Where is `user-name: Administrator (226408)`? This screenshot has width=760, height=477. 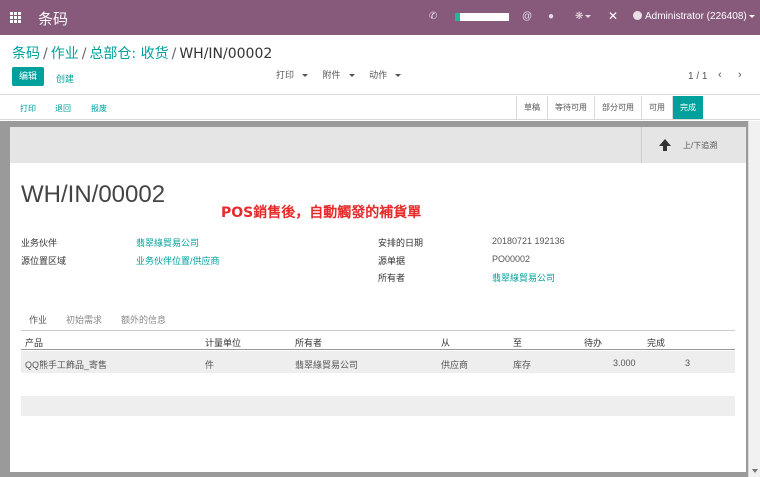
user-name: Administrator (226408) is located at coordinates (696, 16).